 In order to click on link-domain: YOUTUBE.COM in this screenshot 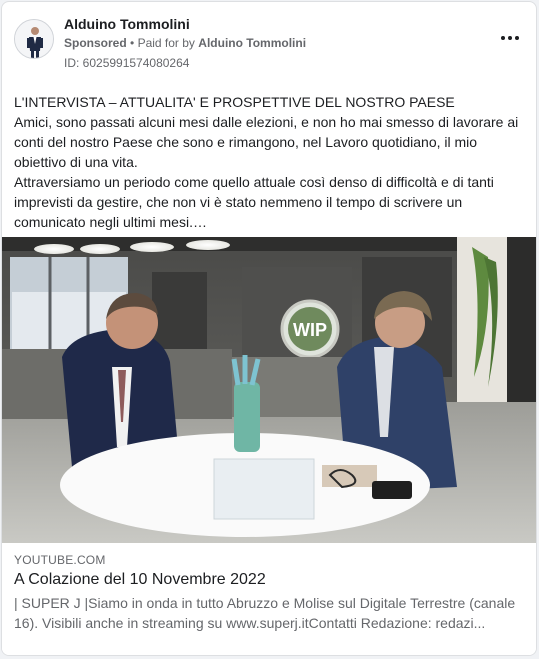, I will do `click(60, 560)`.